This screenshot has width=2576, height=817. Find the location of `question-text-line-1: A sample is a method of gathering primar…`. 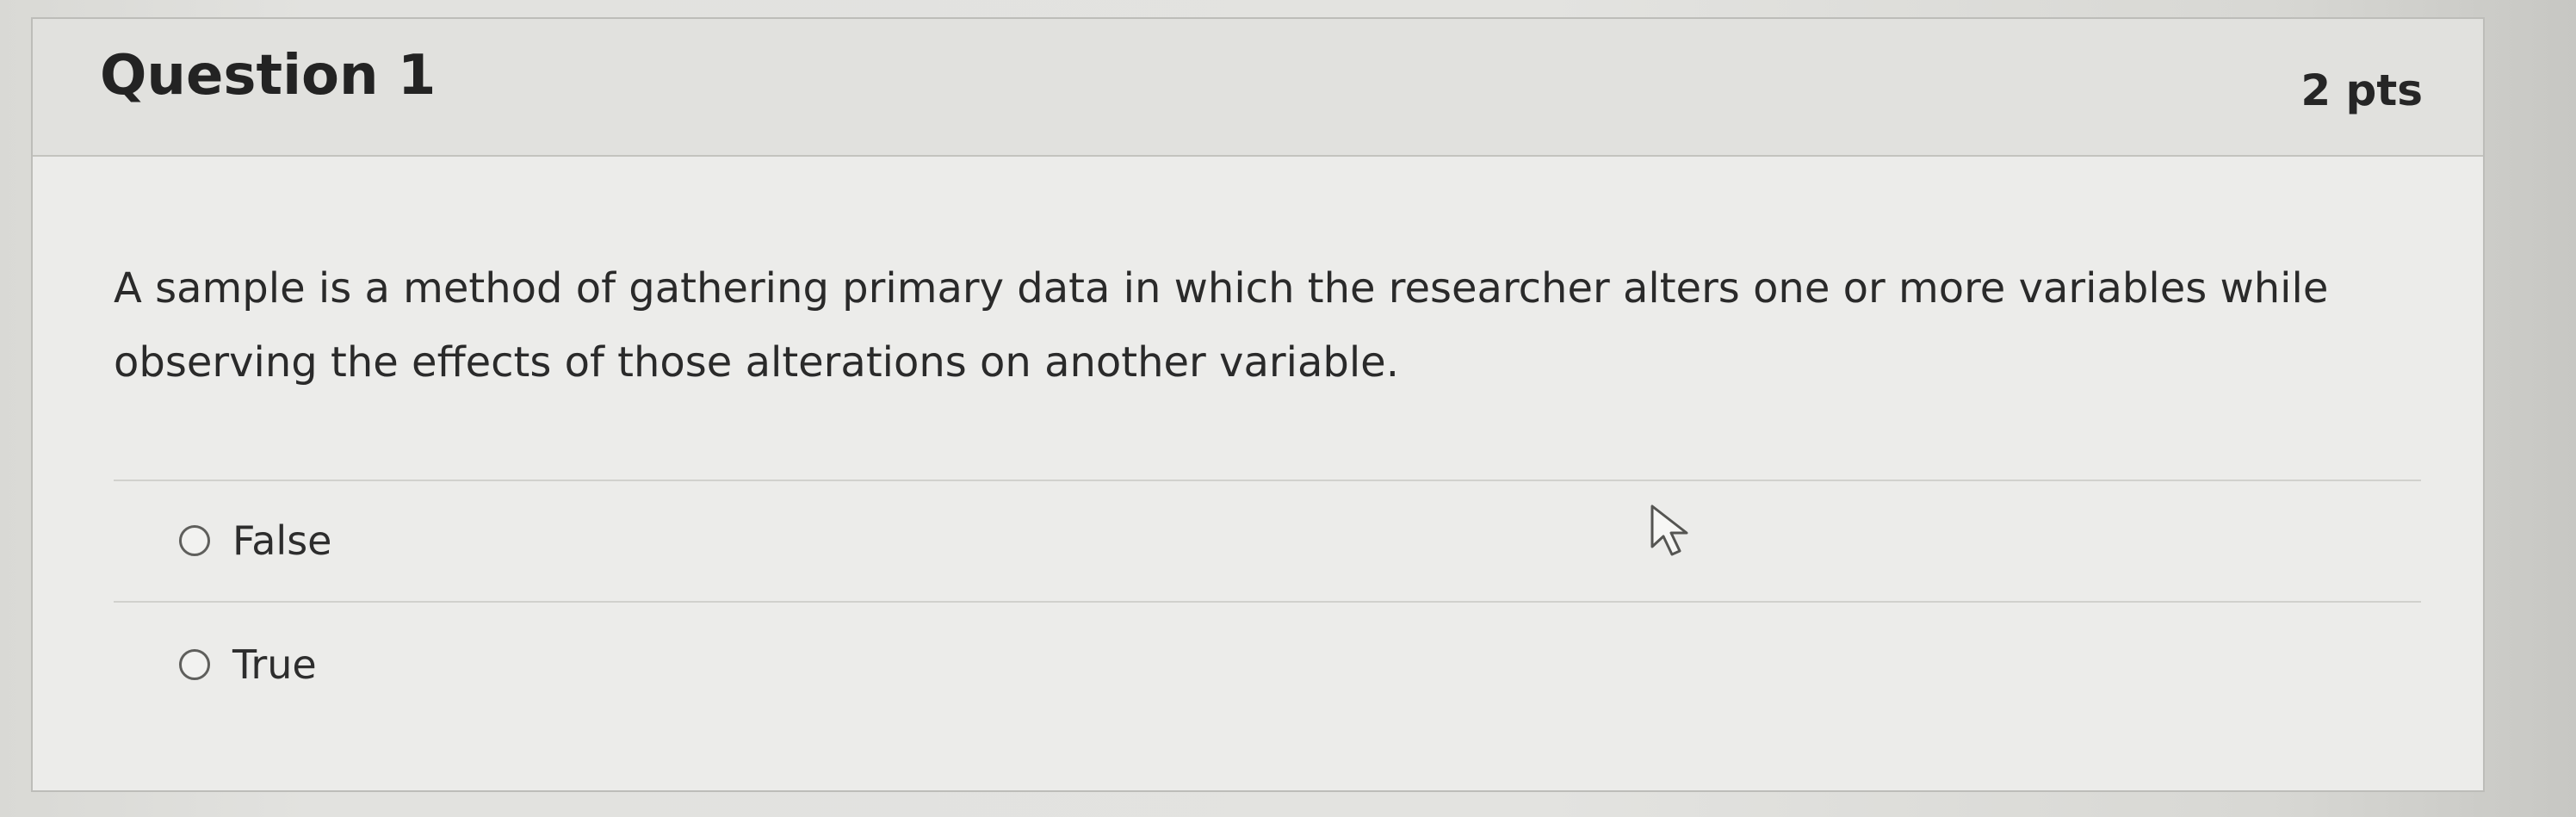

question-text-line-1: A sample is a method of gathering primar… is located at coordinates (1221, 288).